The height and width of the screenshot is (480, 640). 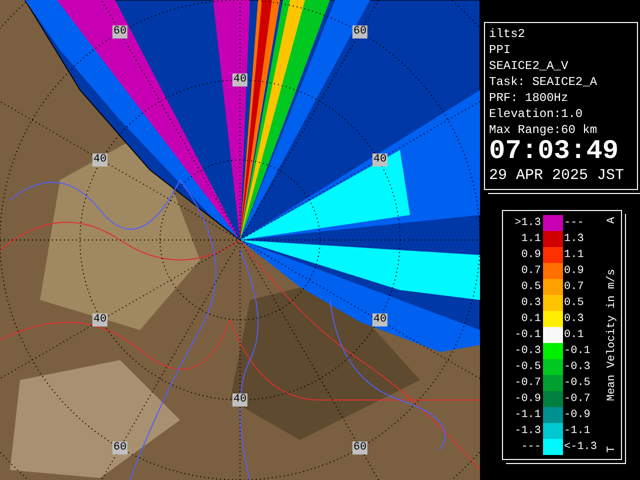 What do you see at coordinates (531, 271) in the screenshot?
I see `legend-min-label: 0.7` at bounding box center [531, 271].